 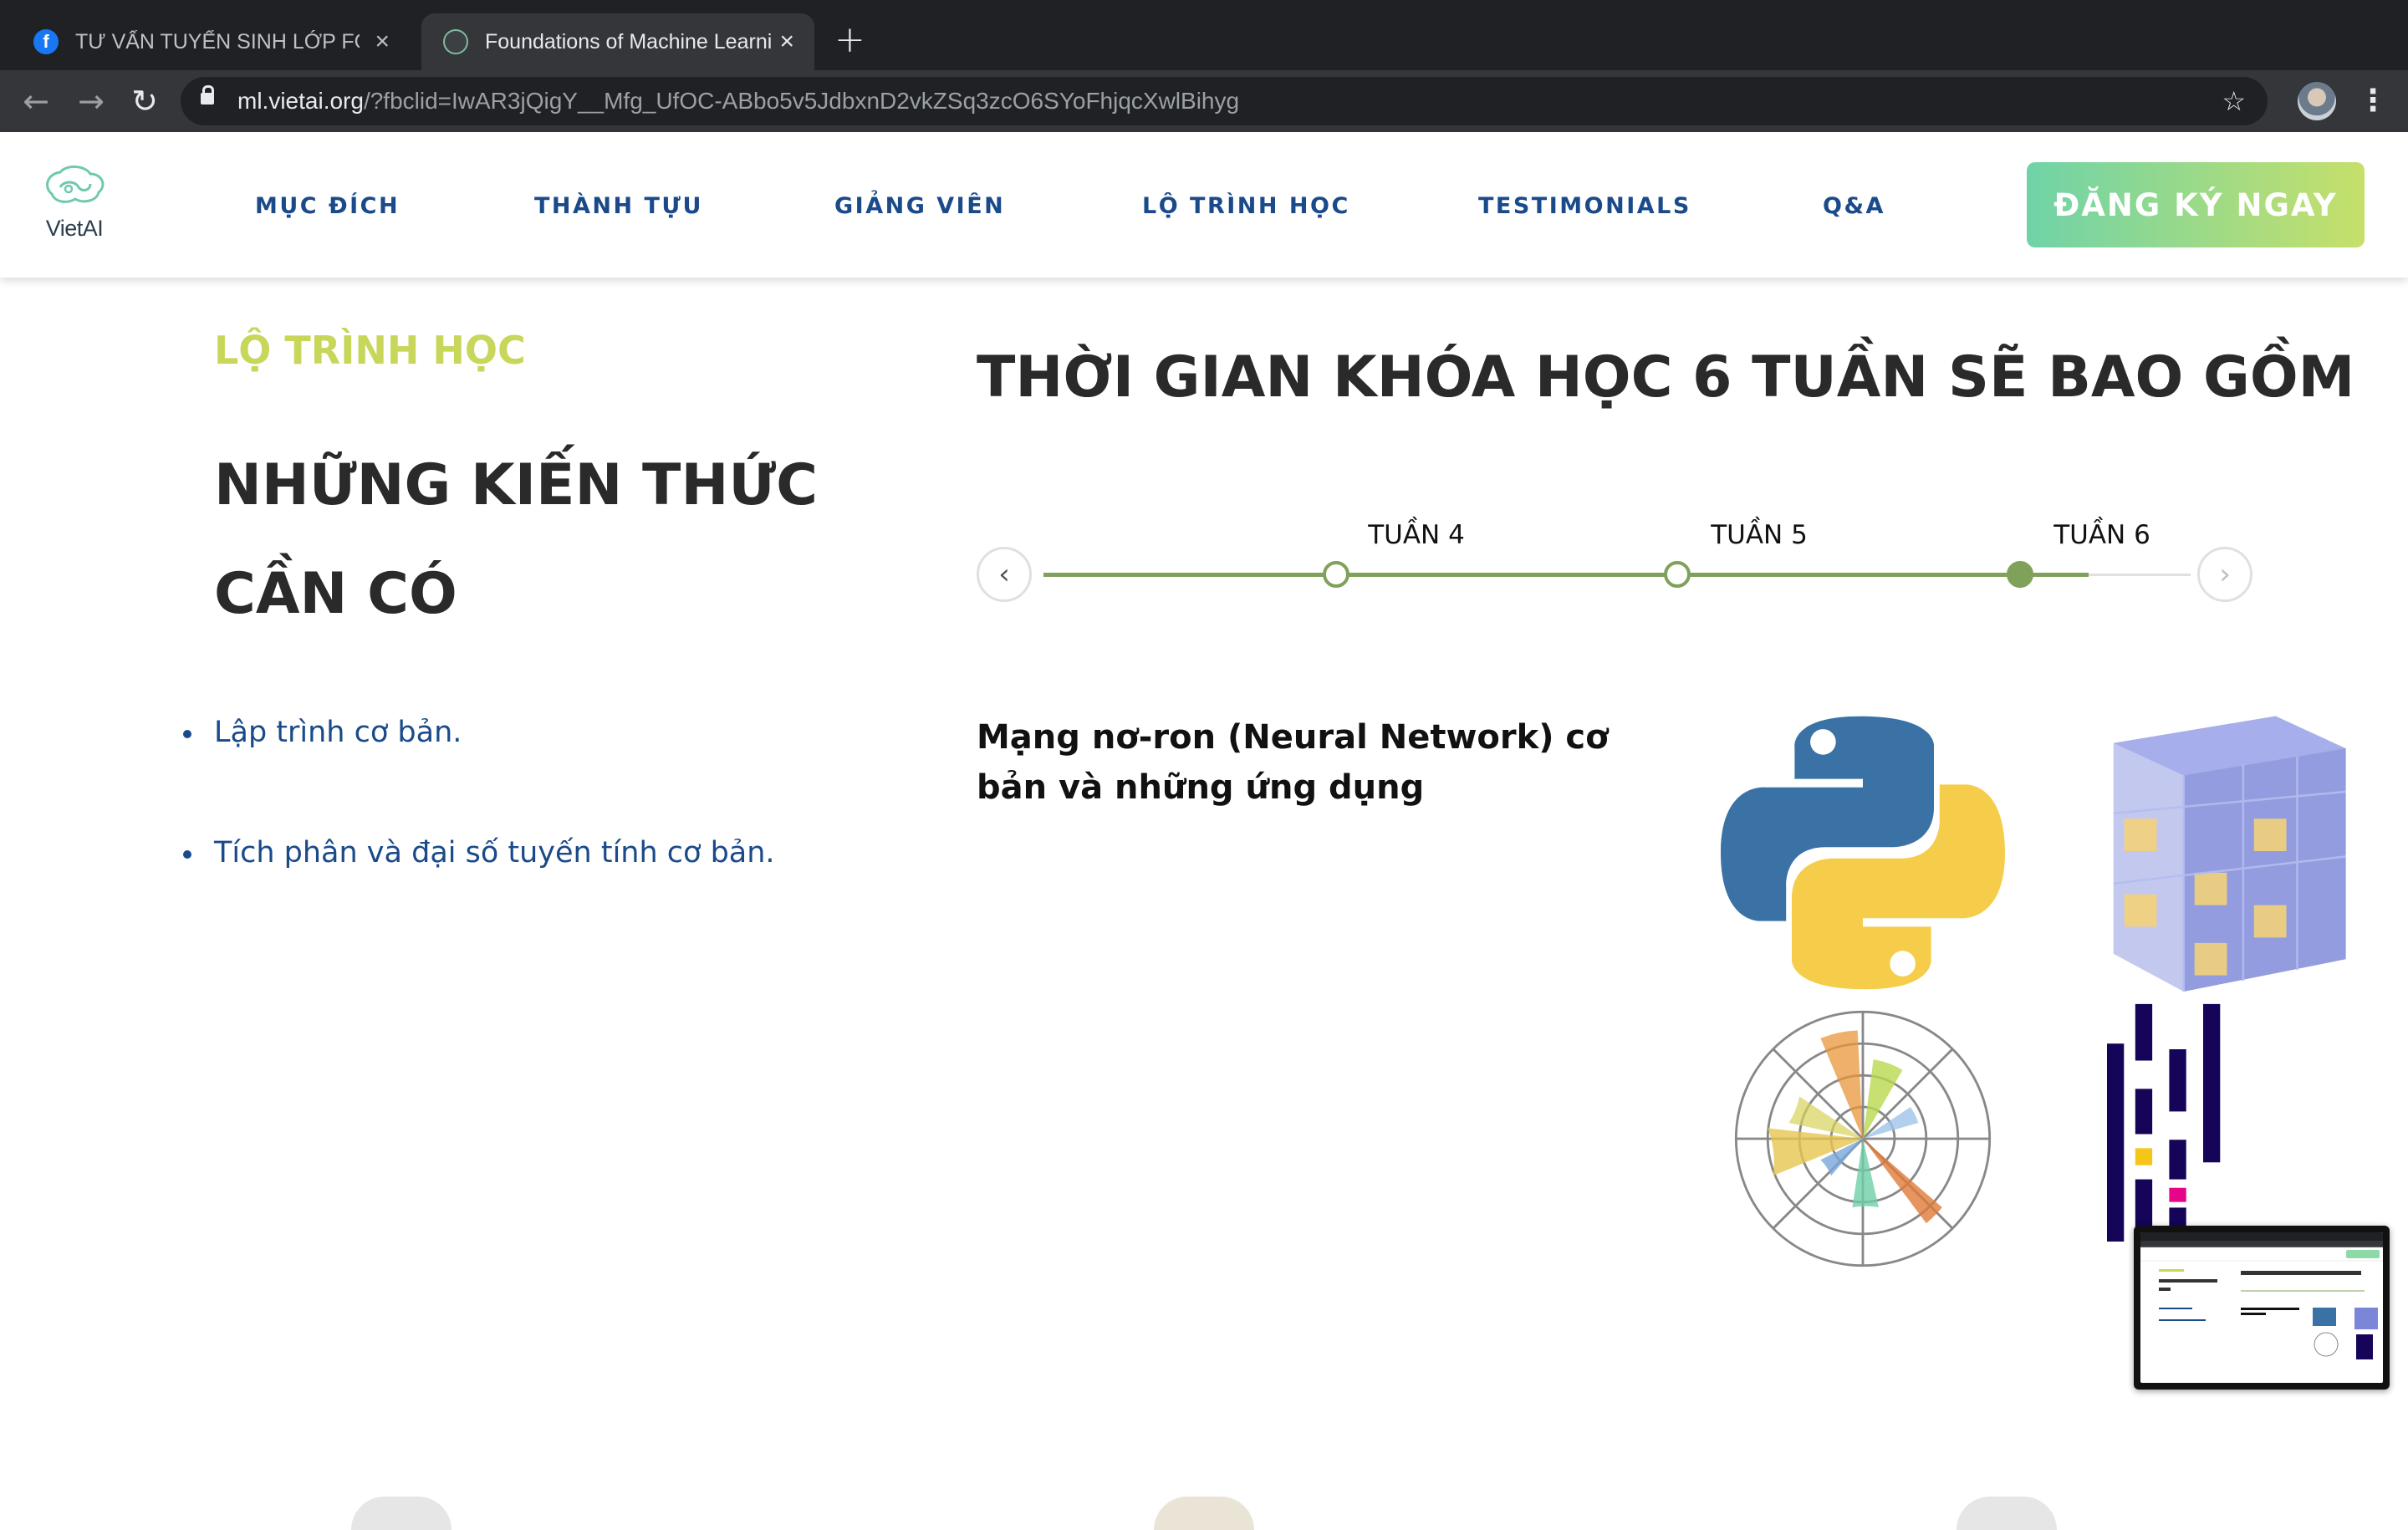 What do you see at coordinates (2317, 101) in the screenshot?
I see `profile-avatar` at bounding box center [2317, 101].